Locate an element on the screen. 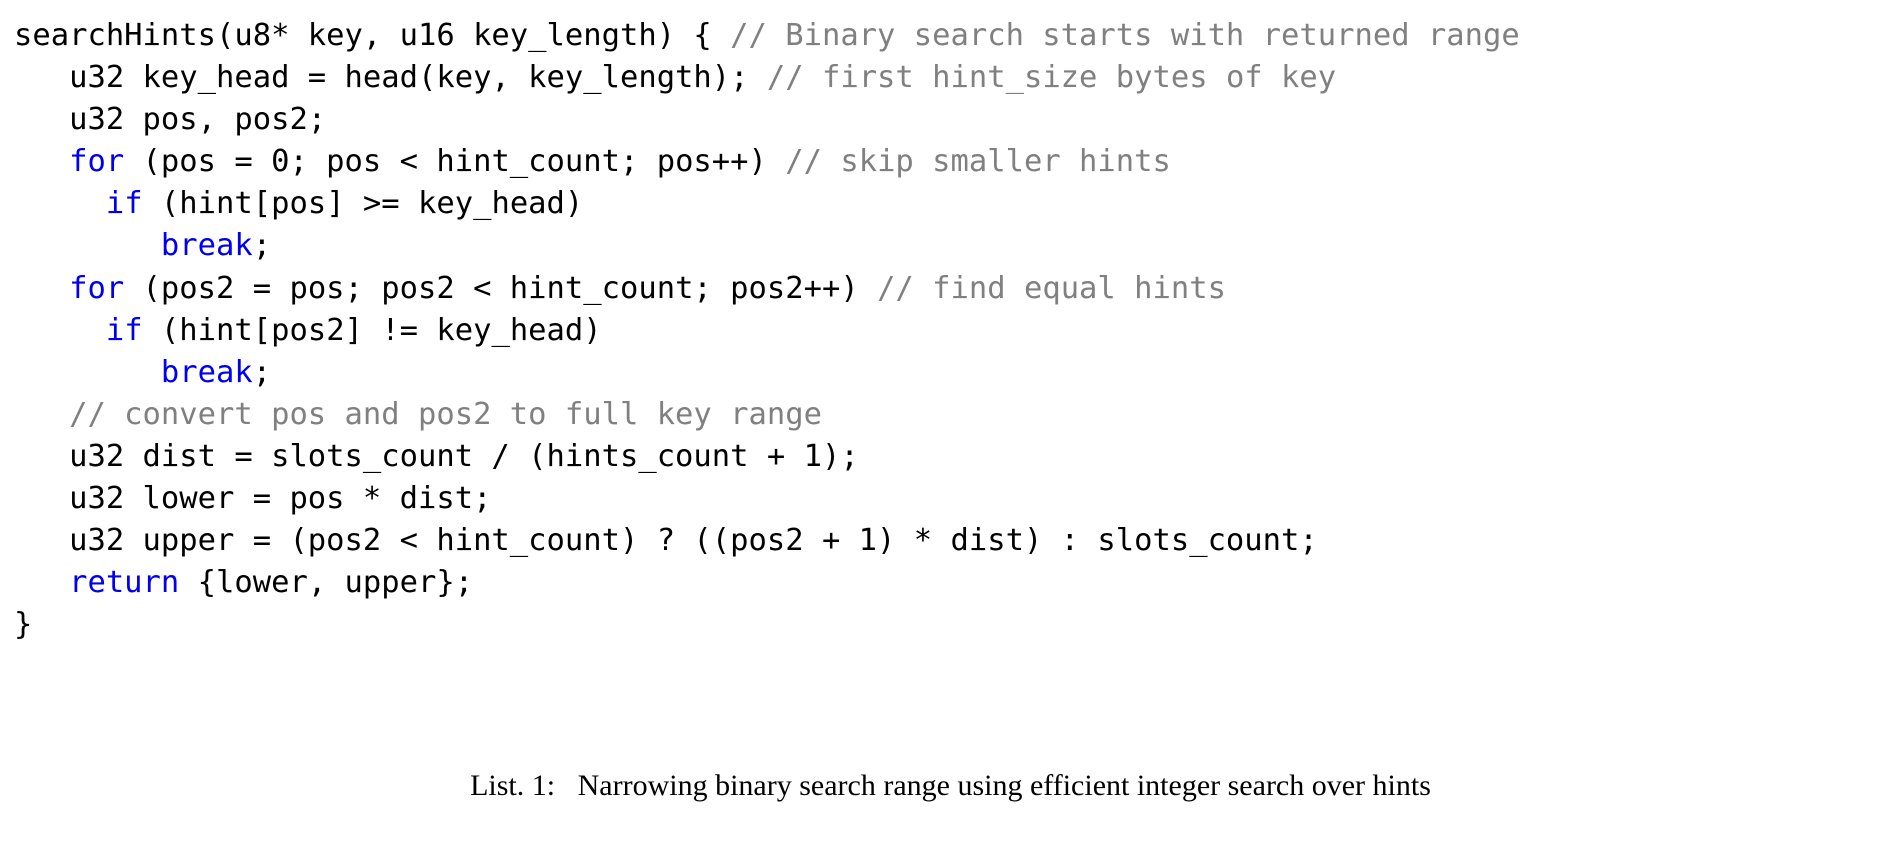 The height and width of the screenshot is (847, 1901). code-text: u32 pos, pos2; is located at coordinates (170, 120).